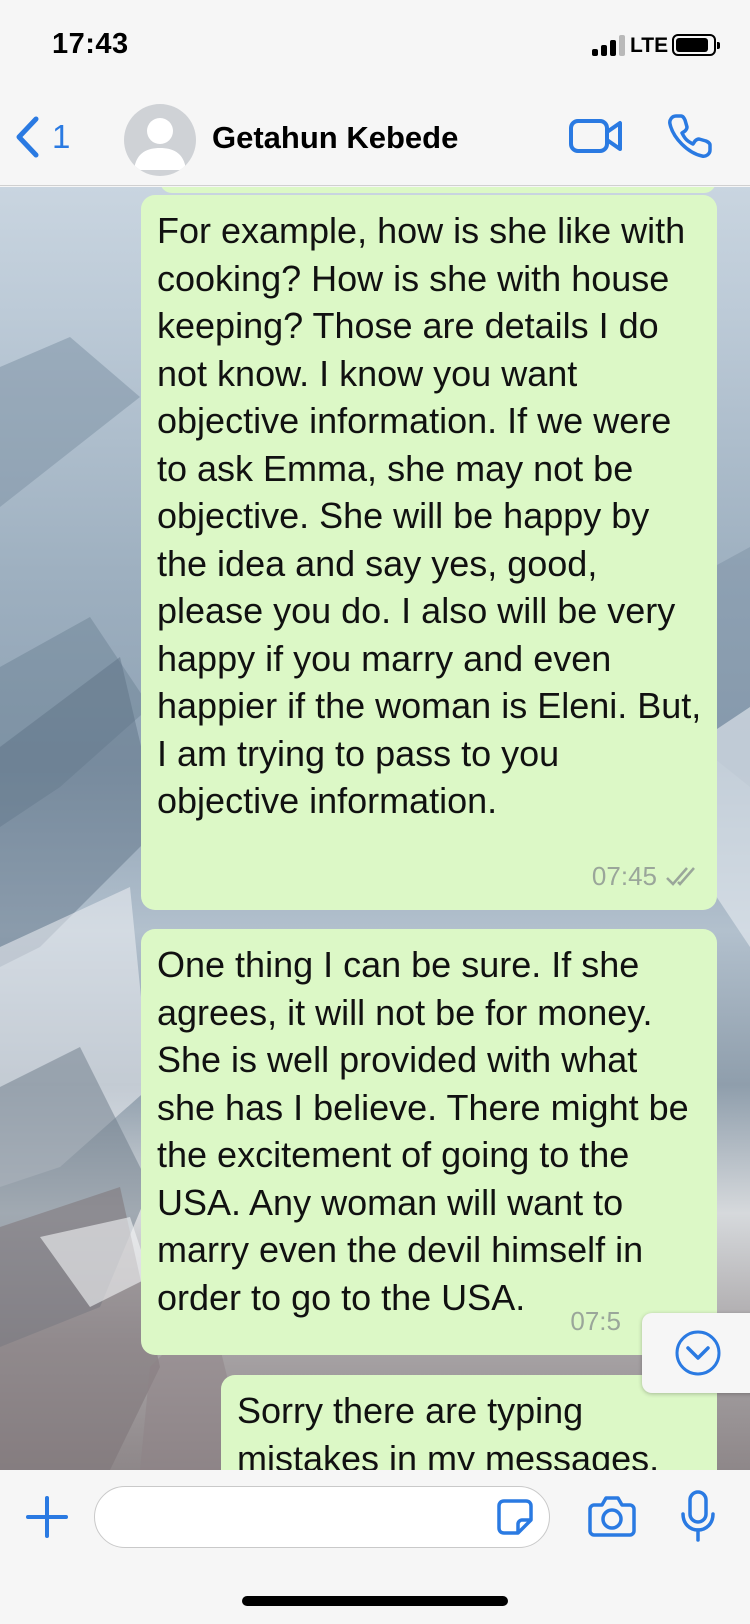 The width and height of the screenshot is (750, 1624). I want to click on message-meta: 07:5, so click(595, 1322).